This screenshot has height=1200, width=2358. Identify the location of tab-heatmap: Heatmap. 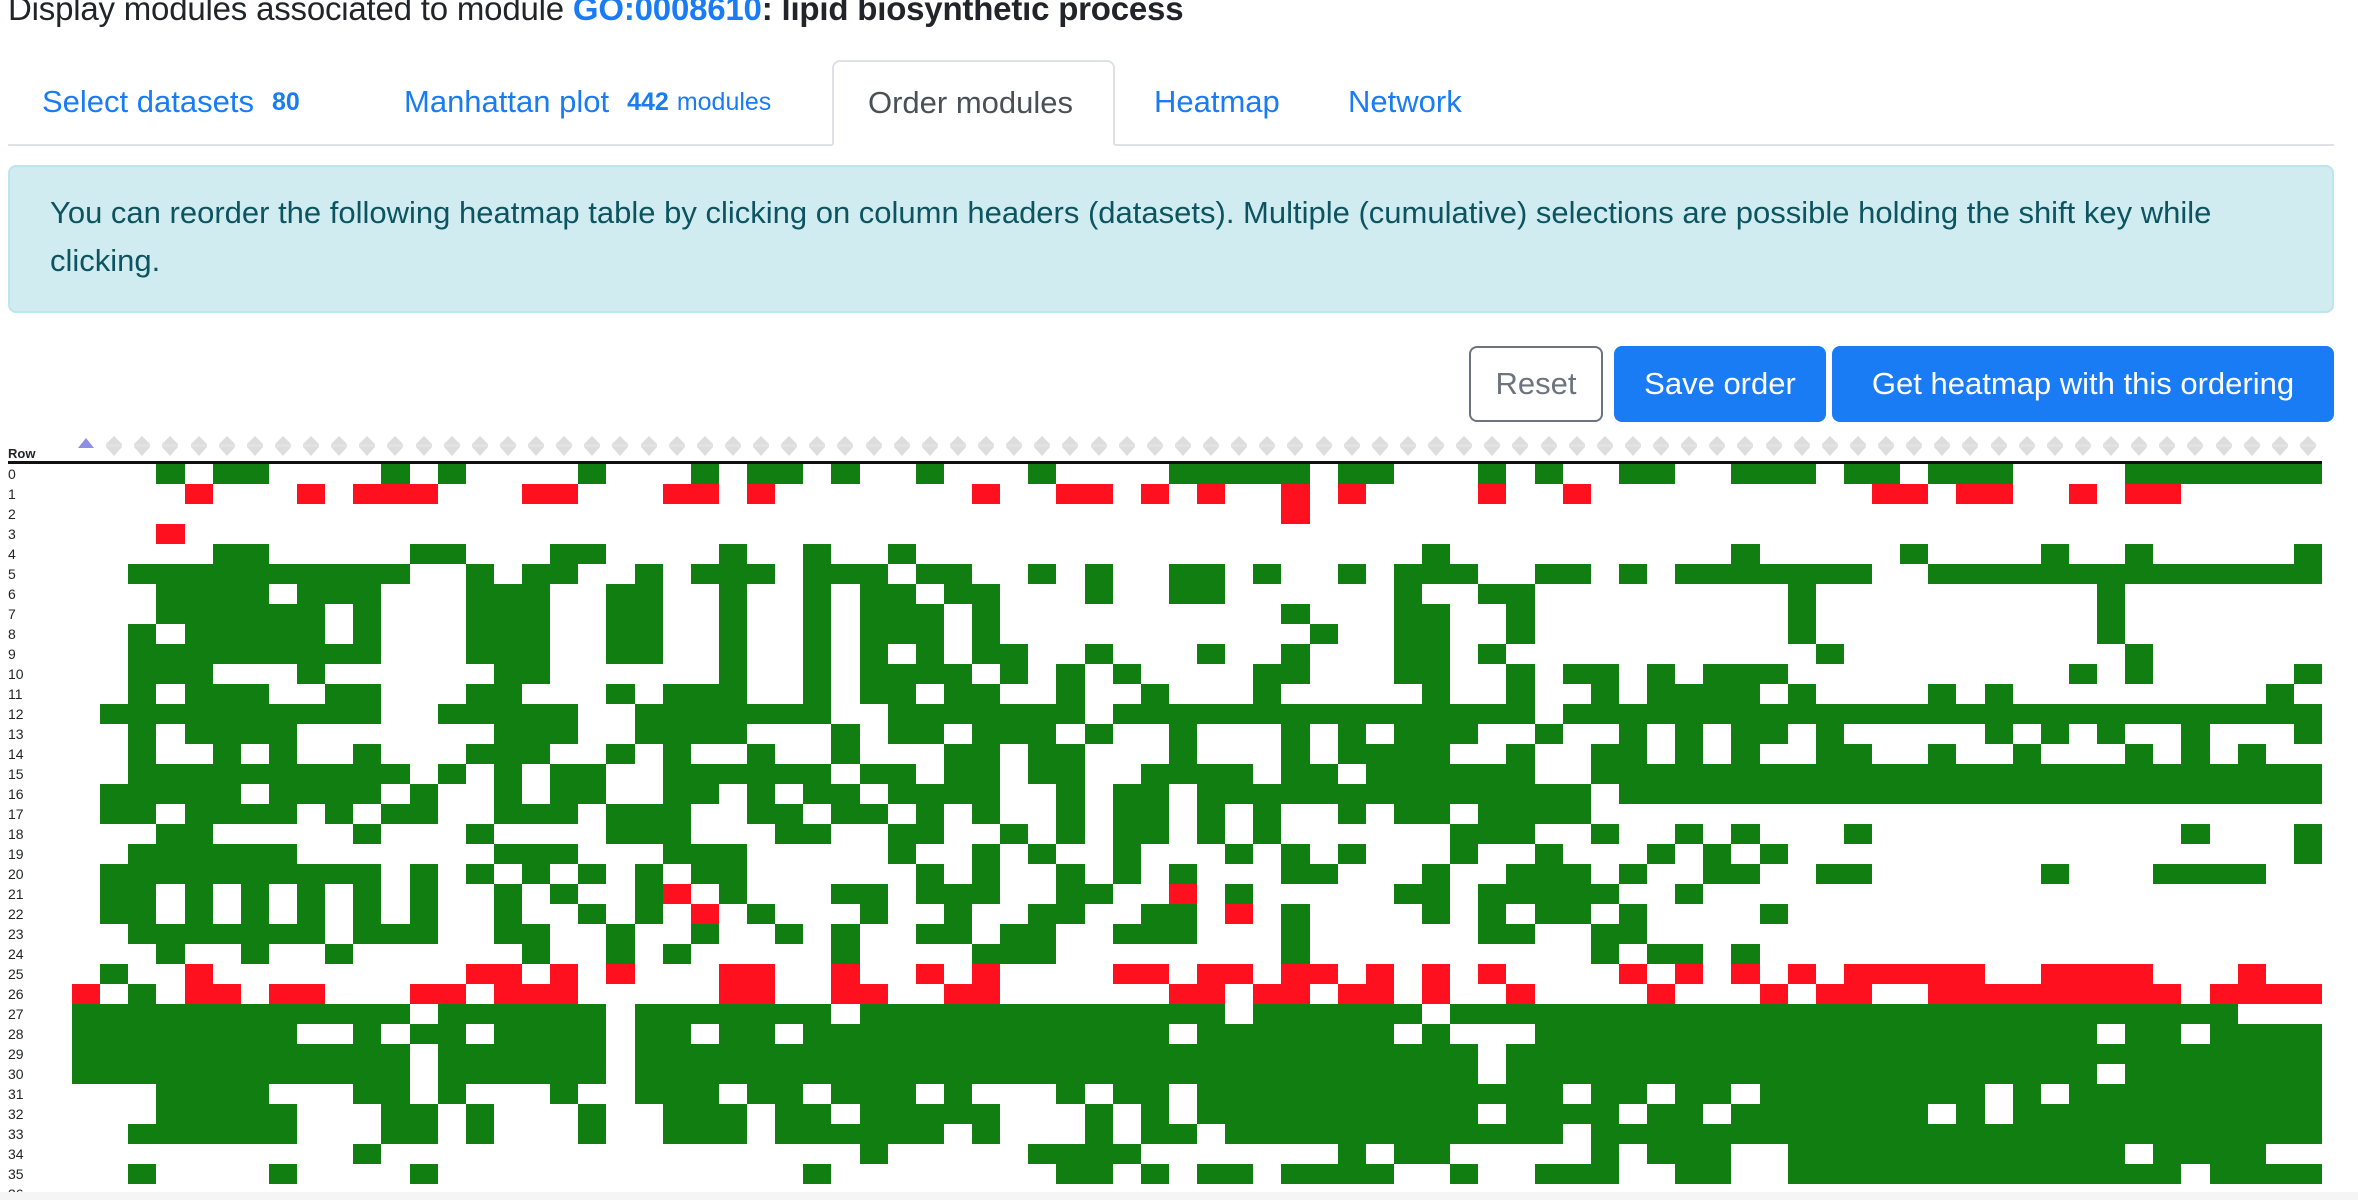
(1217, 102).